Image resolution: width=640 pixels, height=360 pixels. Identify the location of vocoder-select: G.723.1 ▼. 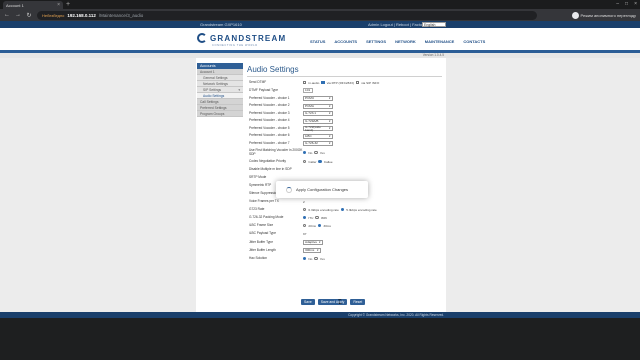
(318, 113).